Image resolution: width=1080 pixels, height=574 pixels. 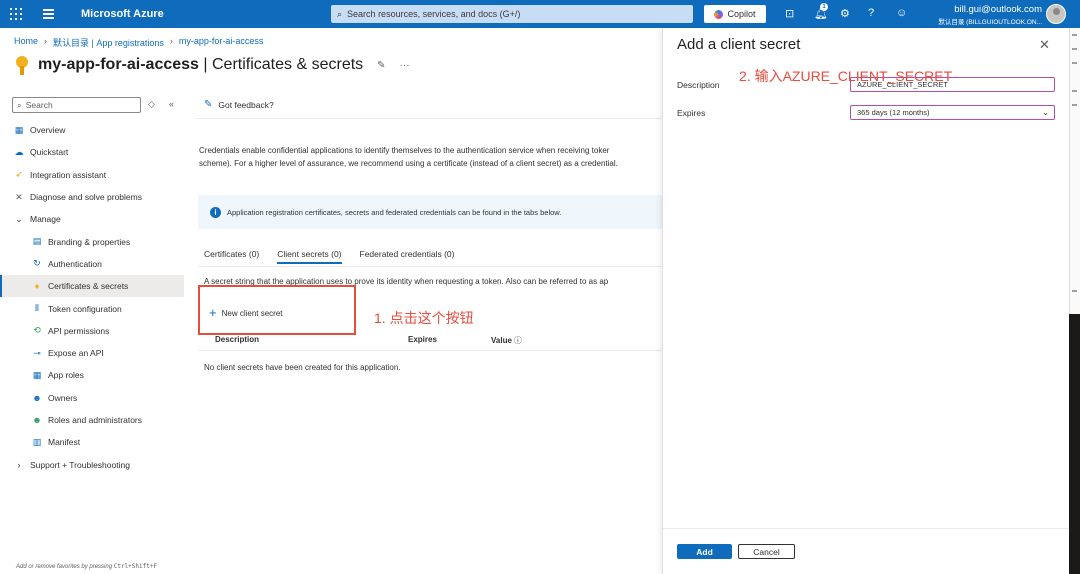 I want to click on sidebar-item-overview: ▦ Overview, so click(x=92, y=130).